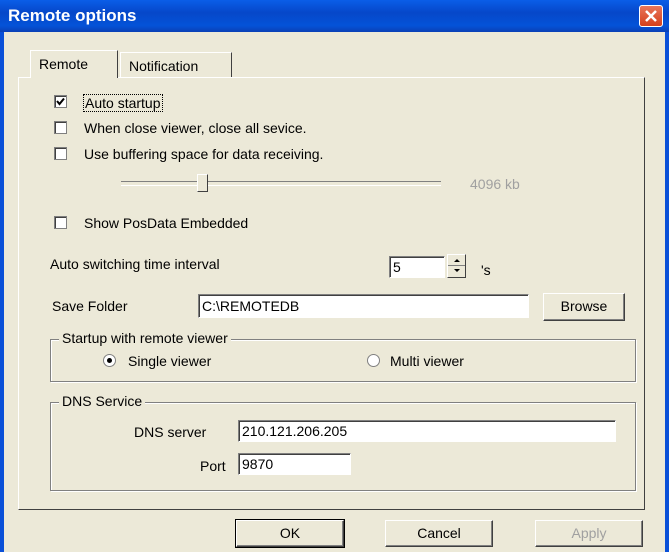 This screenshot has width=669, height=552. Describe the element at coordinates (60, 127) in the screenshot. I see `close-all-service-checkbox` at that location.